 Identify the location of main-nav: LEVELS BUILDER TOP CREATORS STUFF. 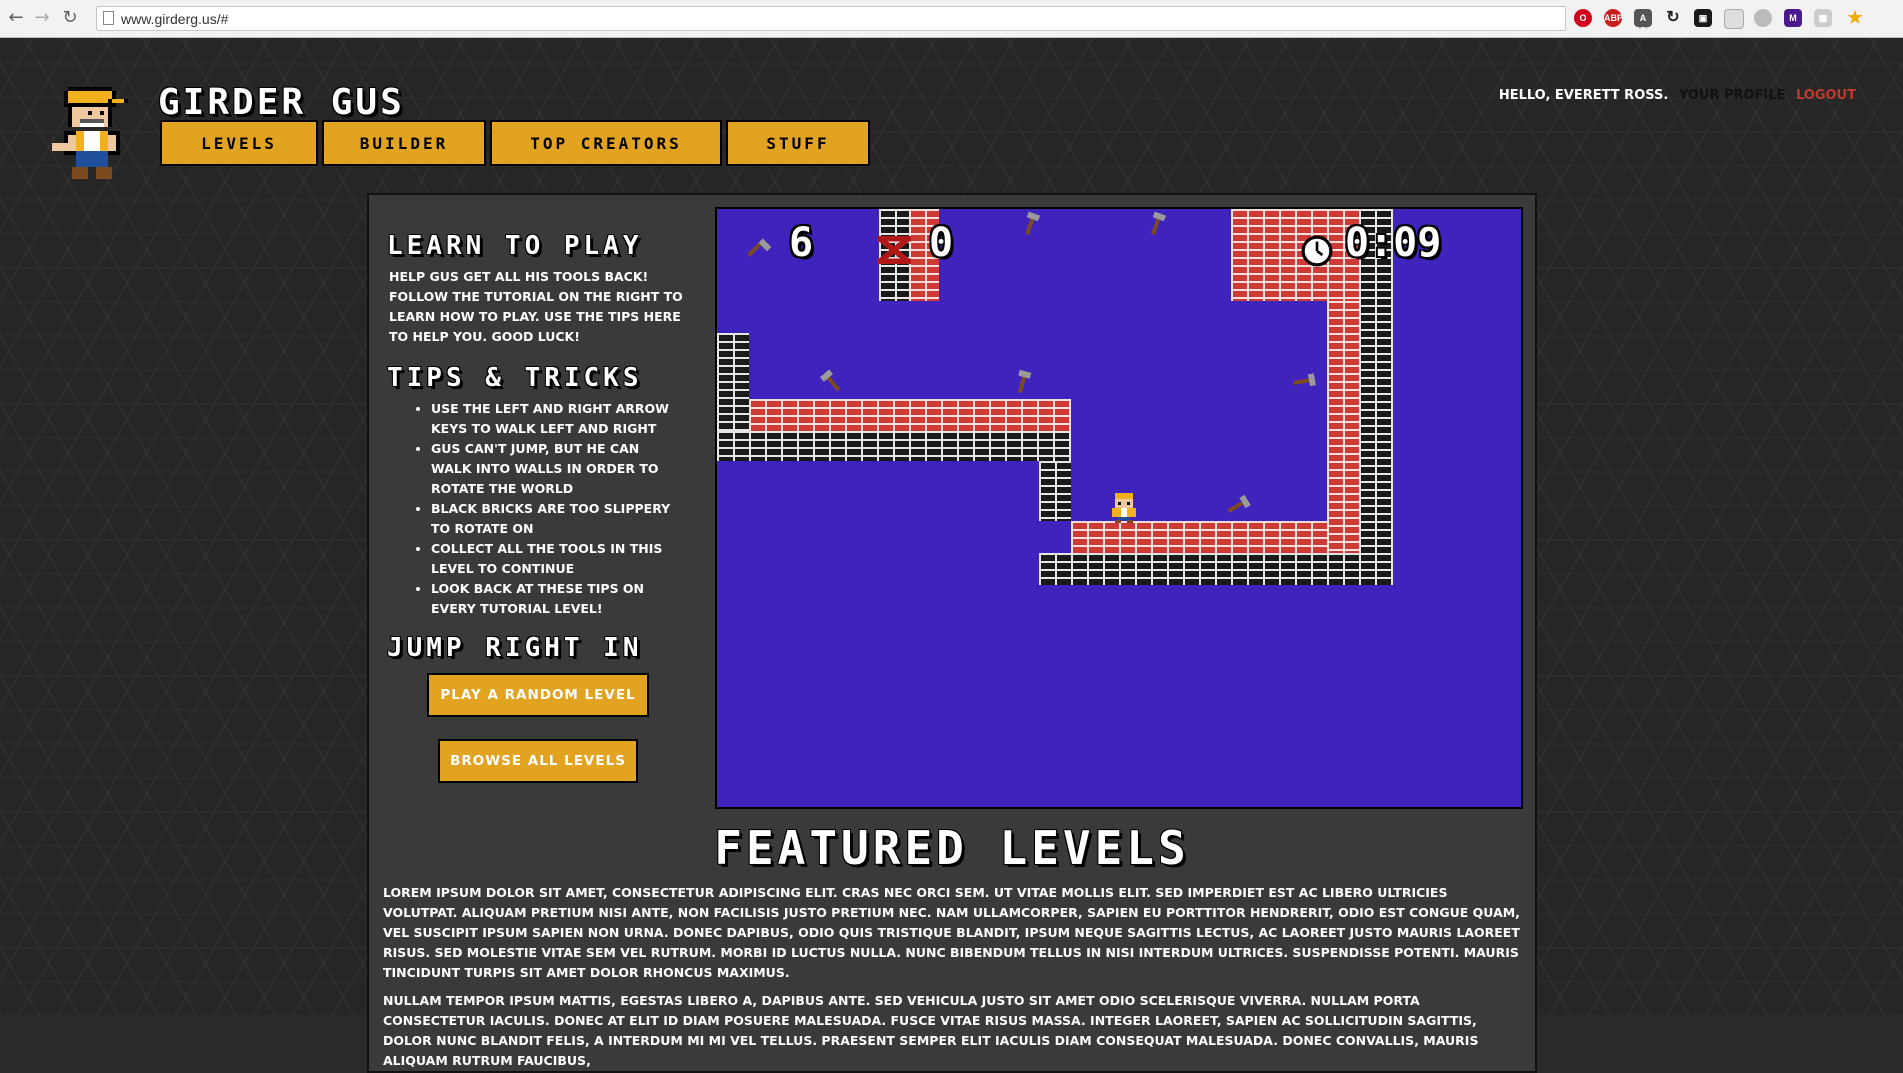
(517, 145).